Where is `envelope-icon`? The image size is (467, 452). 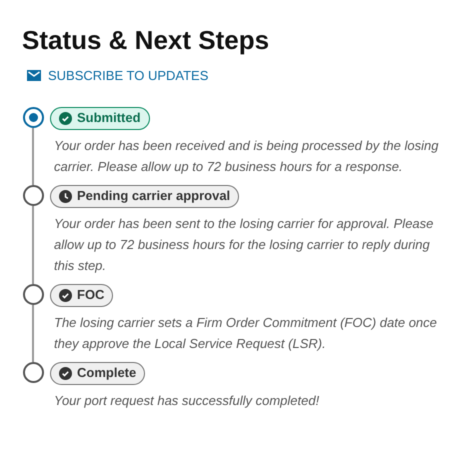 envelope-icon is located at coordinates (34, 76).